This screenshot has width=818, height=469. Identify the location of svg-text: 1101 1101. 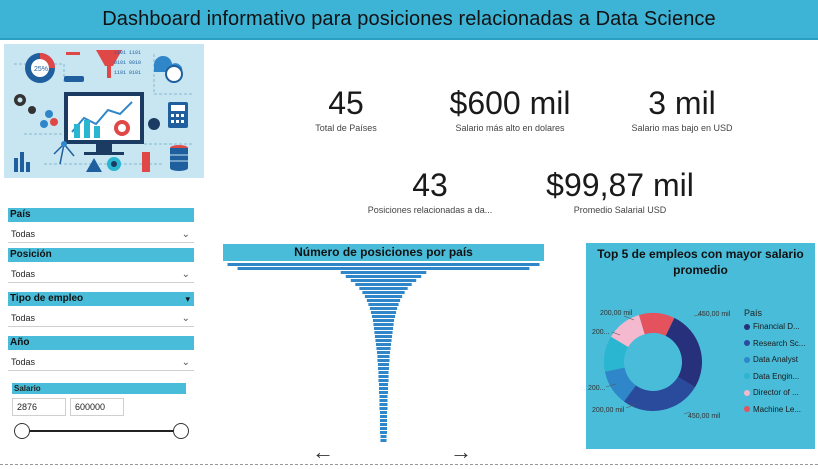
(127, 53).